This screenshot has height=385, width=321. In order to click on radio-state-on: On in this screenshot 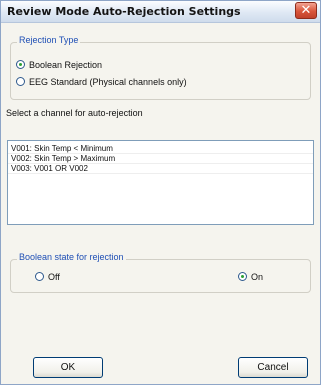, I will do `click(250, 276)`.